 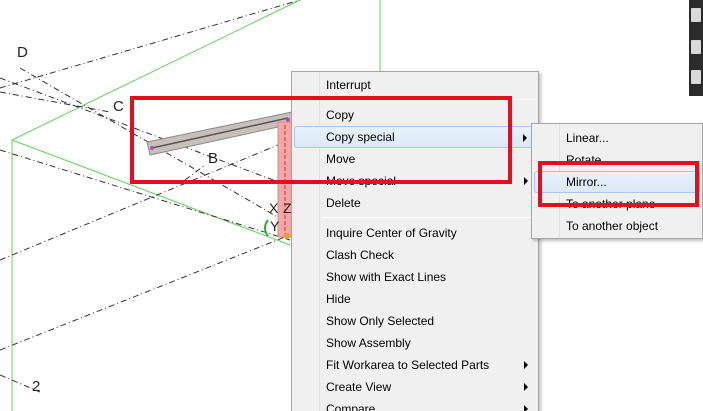 What do you see at coordinates (429, 217) in the screenshot?
I see `menu-separator` at bounding box center [429, 217].